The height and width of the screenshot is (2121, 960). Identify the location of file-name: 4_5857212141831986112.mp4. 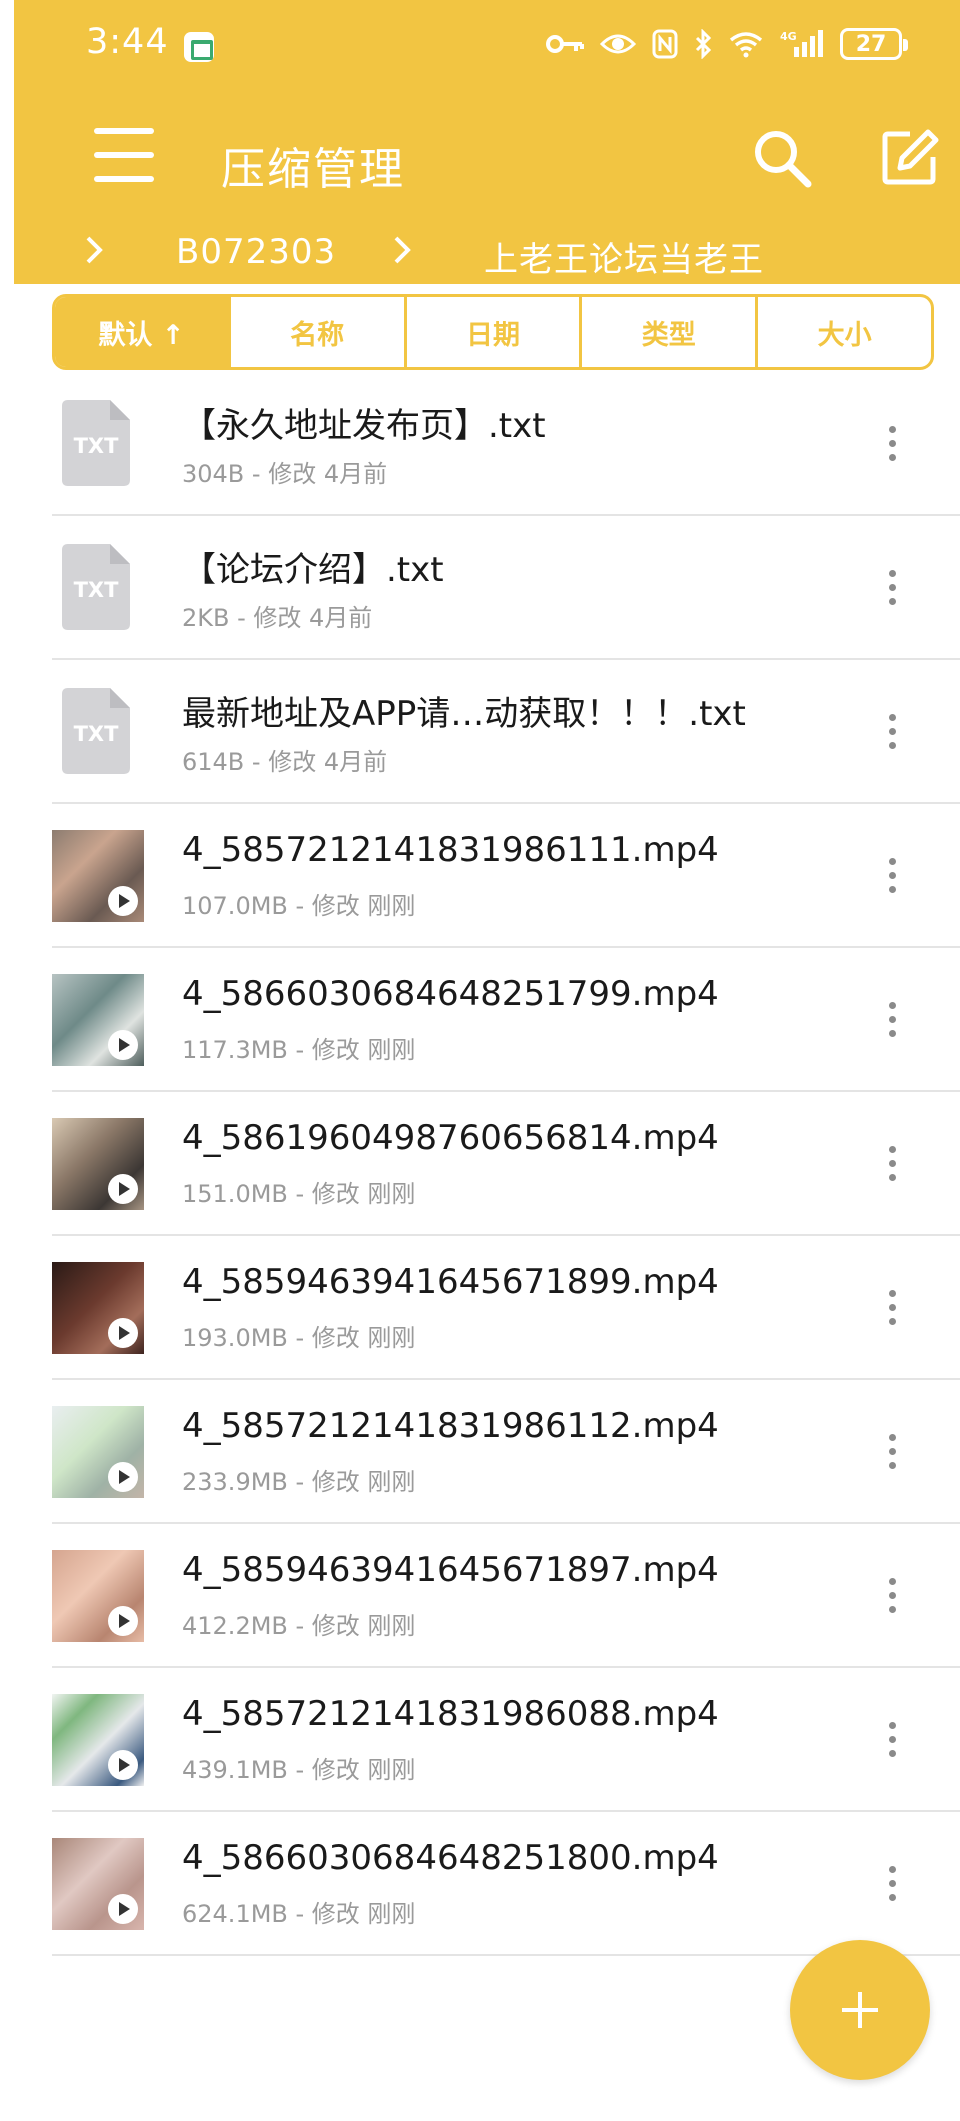
(450, 1426).